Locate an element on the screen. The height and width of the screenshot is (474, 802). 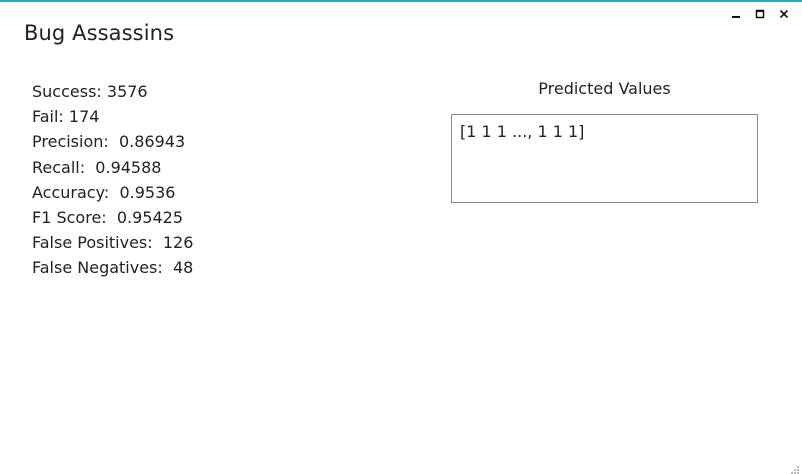
close-button is located at coordinates (784, 14).